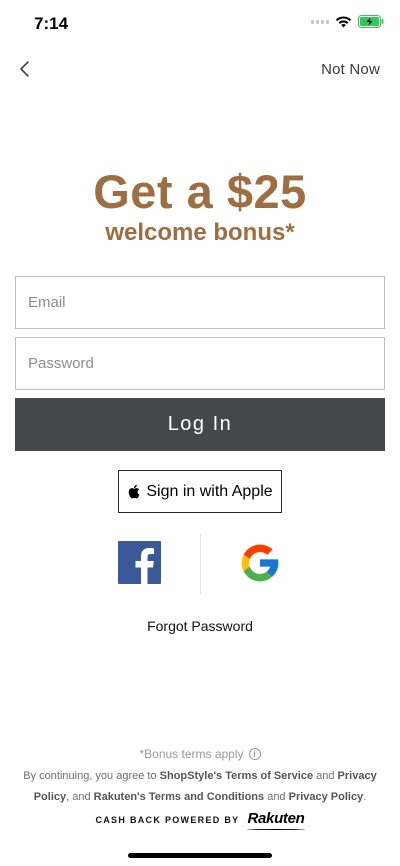 Image resolution: width=400 pixels, height=866 pixels. I want to click on rakuten-logo: Rakuten, so click(276, 820).